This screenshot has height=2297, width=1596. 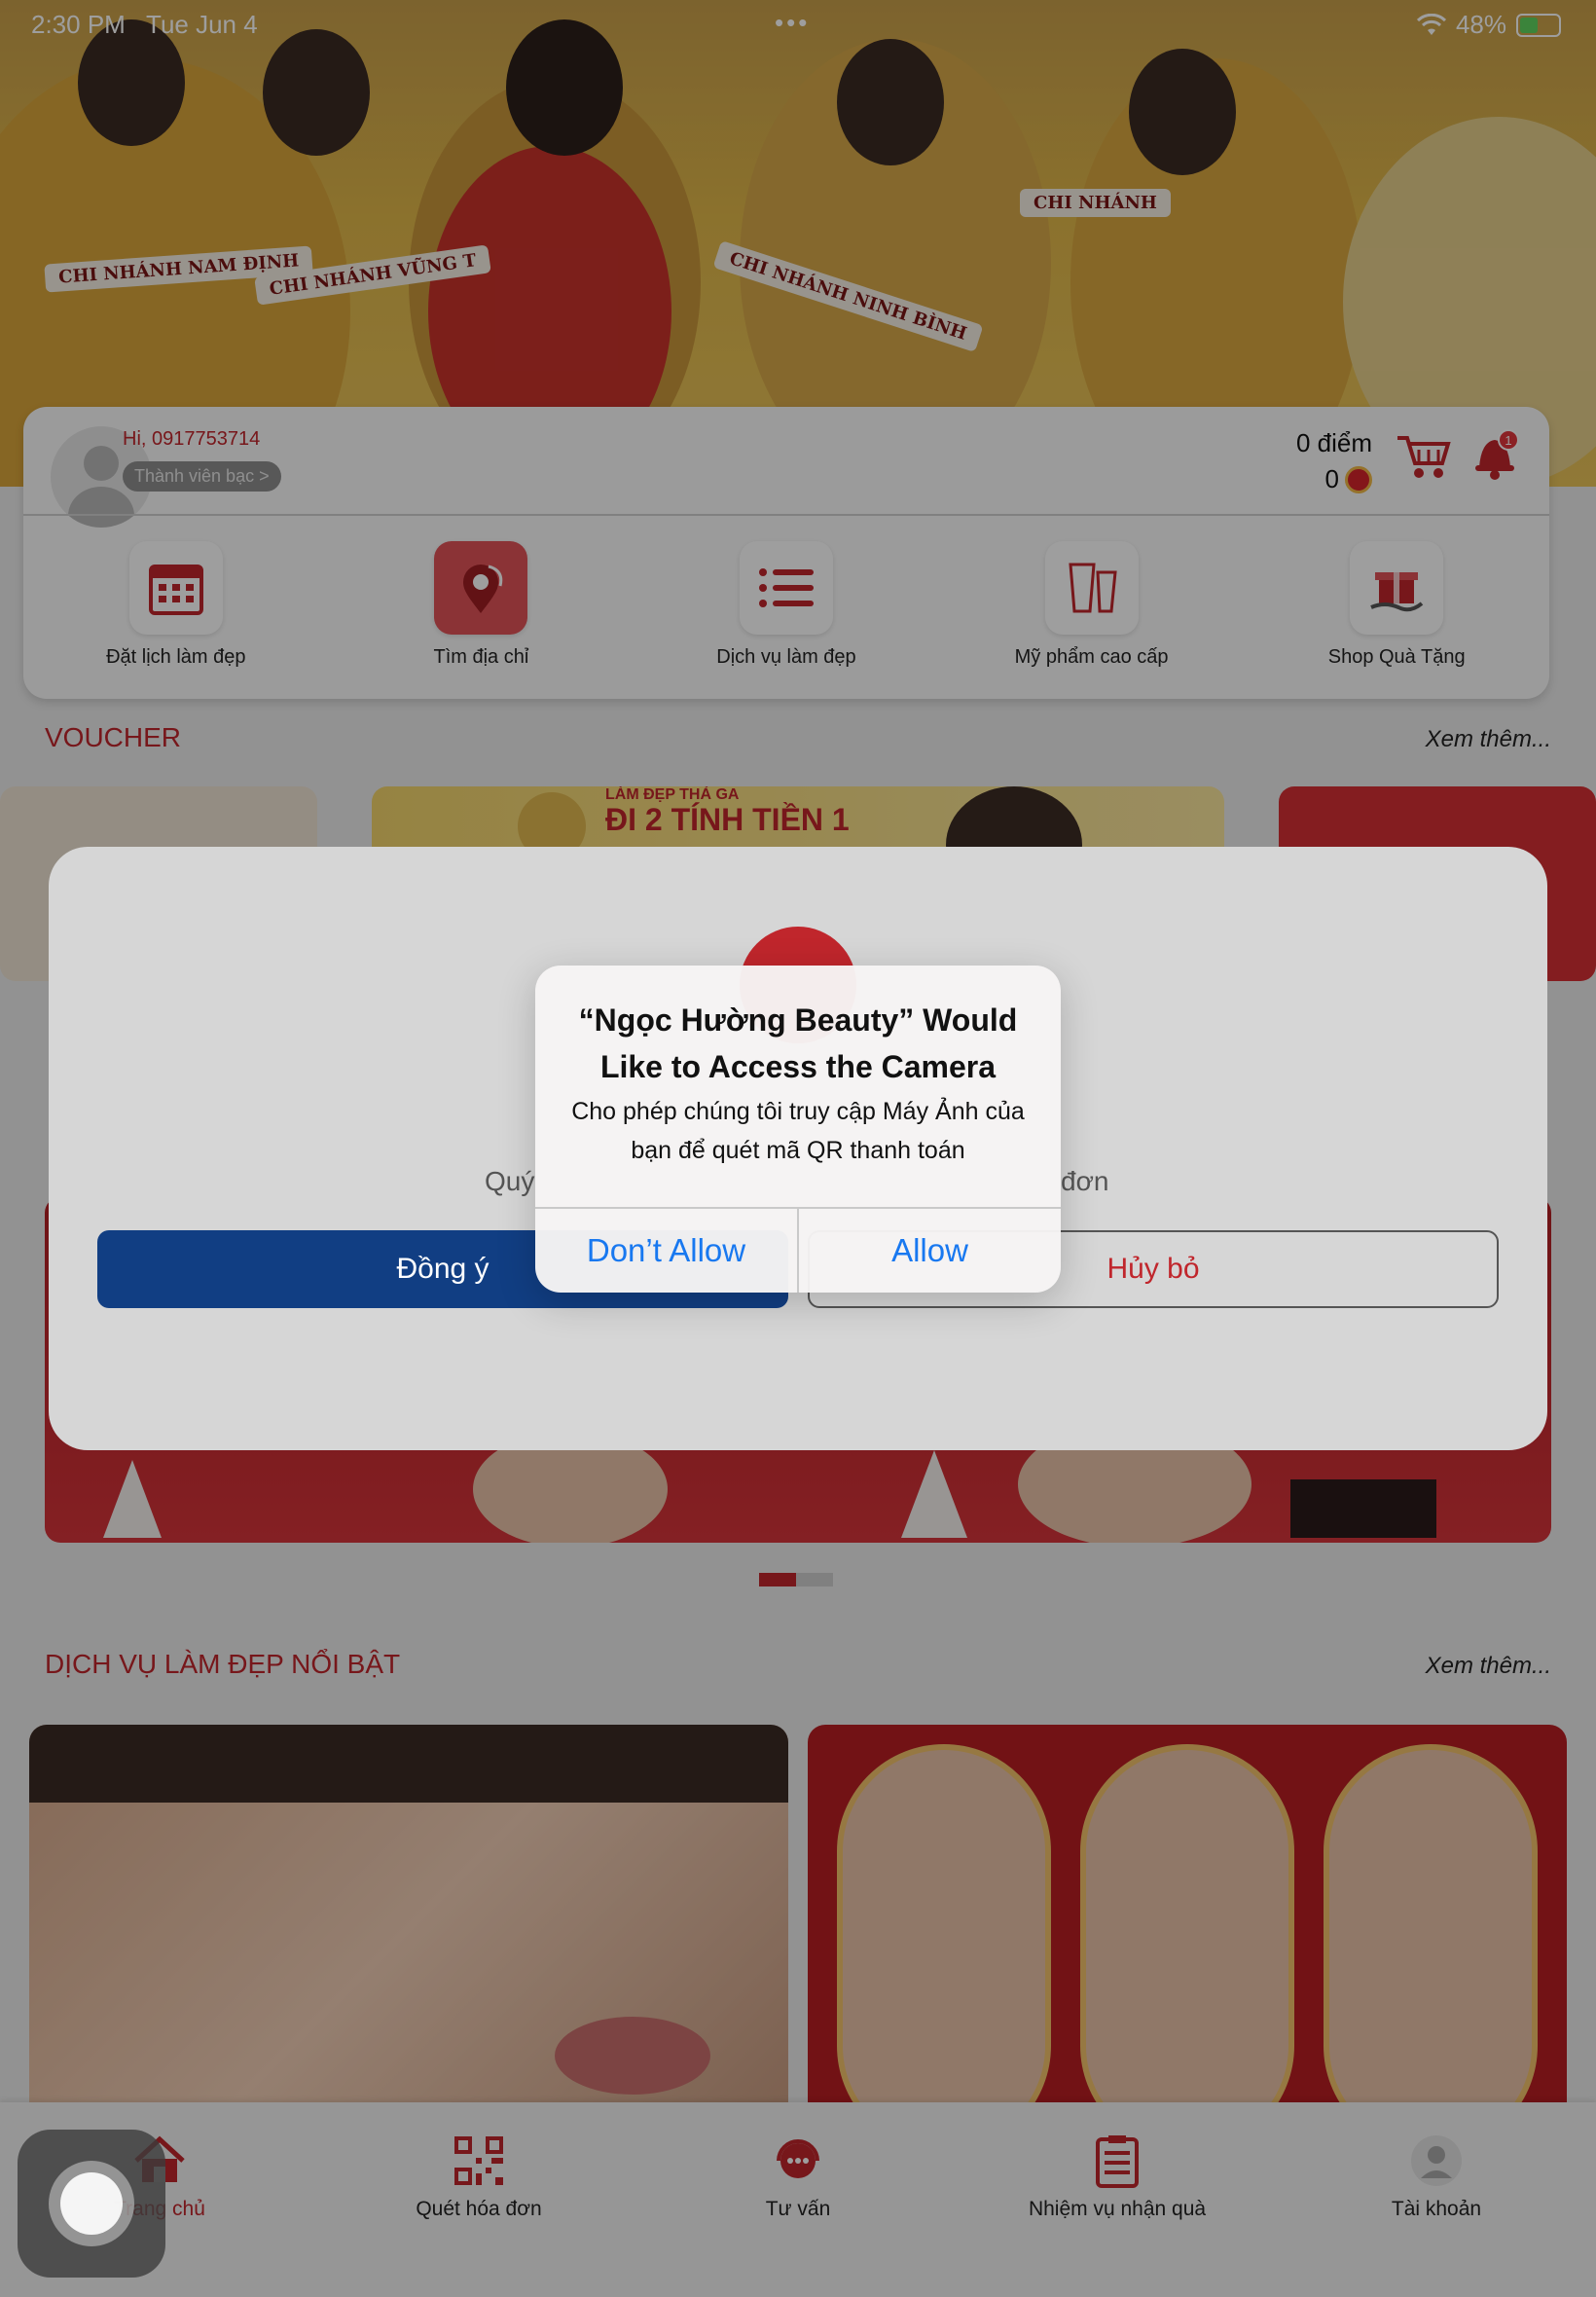 I want to click on dont-allow-button: Don’t Allow, so click(x=666, y=1251).